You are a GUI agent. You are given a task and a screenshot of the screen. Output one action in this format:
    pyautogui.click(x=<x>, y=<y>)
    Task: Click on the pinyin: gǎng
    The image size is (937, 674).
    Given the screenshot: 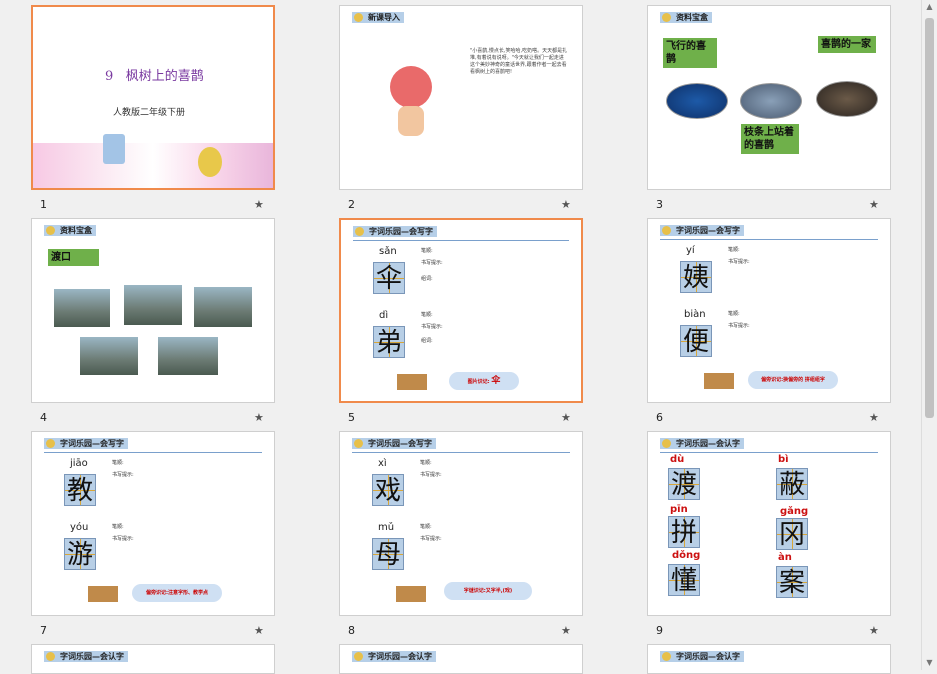 What is the action you would take?
    pyautogui.click(x=794, y=511)
    